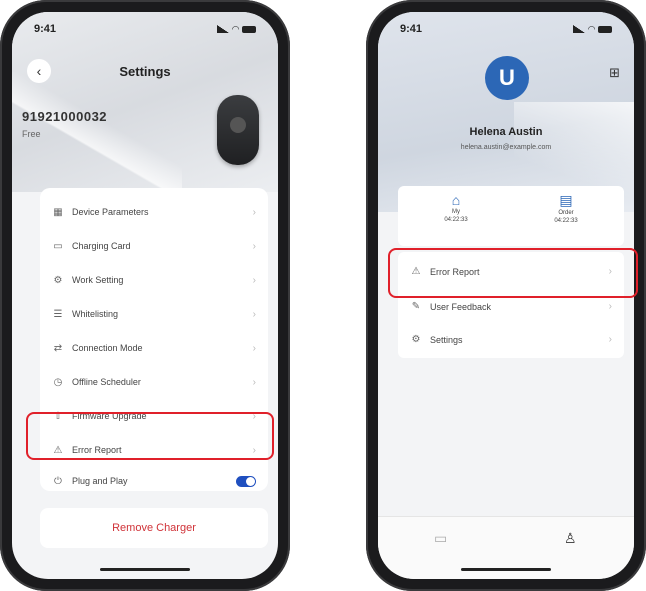 The height and width of the screenshot is (591, 646). What do you see at coordinates (145, 71) in the screenshot?
I see `page-title: Settings` at bounding box center [145, 71].